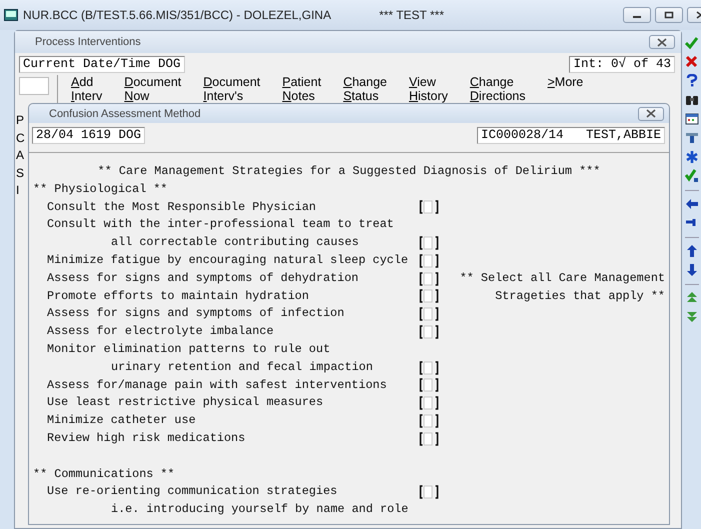 The height and width of the screenshot is (529, 701). What do you see at coordinates (302, 89) in the screenshot?
I see `menu-item: Patient Notes` at bounding box center [302, 89].